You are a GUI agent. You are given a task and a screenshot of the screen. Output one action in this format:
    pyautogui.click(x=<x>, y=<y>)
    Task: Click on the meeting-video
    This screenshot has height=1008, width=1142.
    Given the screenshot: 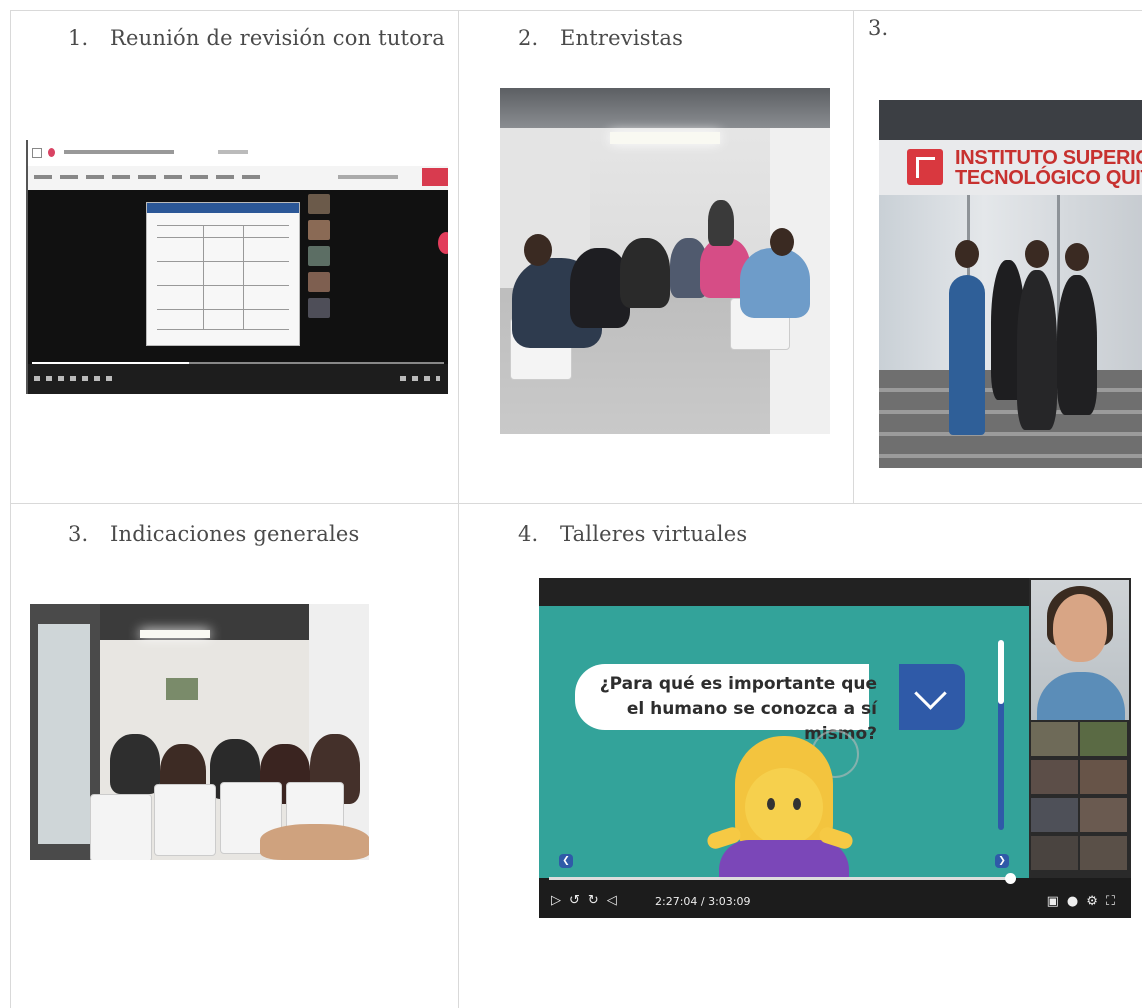 What is the action you would take?
    pyautogui.click(x=238, y=292)
    